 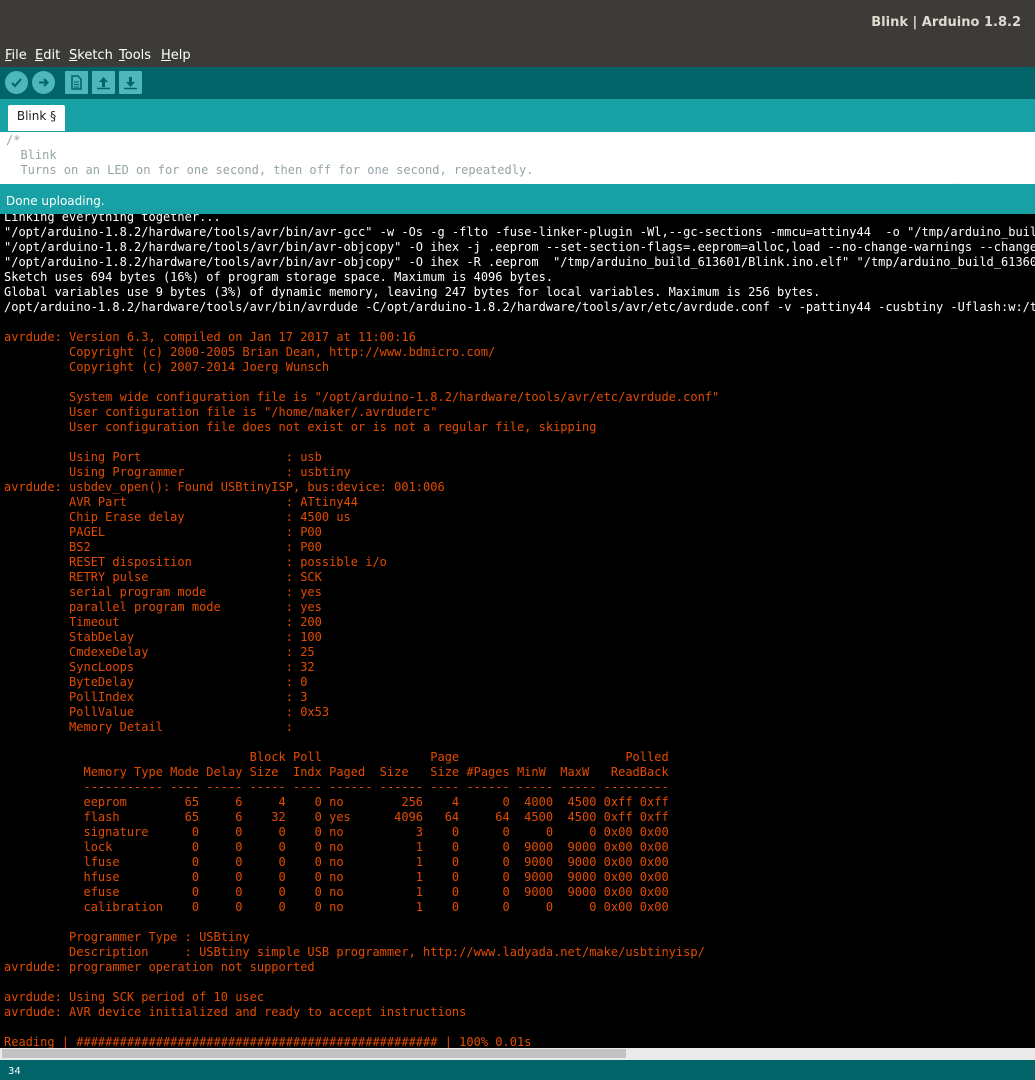 What do you see at coordinates (517, 1070) in the screenshot?
I see `bottom-status-bar: 34` at bounding box center [517, 1070].